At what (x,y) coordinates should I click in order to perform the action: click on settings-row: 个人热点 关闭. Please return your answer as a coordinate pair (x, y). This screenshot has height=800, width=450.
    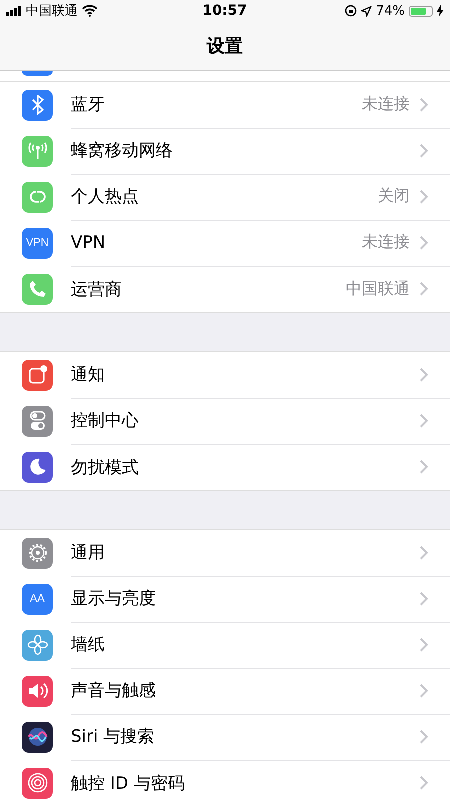
    Looking at the image, I should click on (225, 197).